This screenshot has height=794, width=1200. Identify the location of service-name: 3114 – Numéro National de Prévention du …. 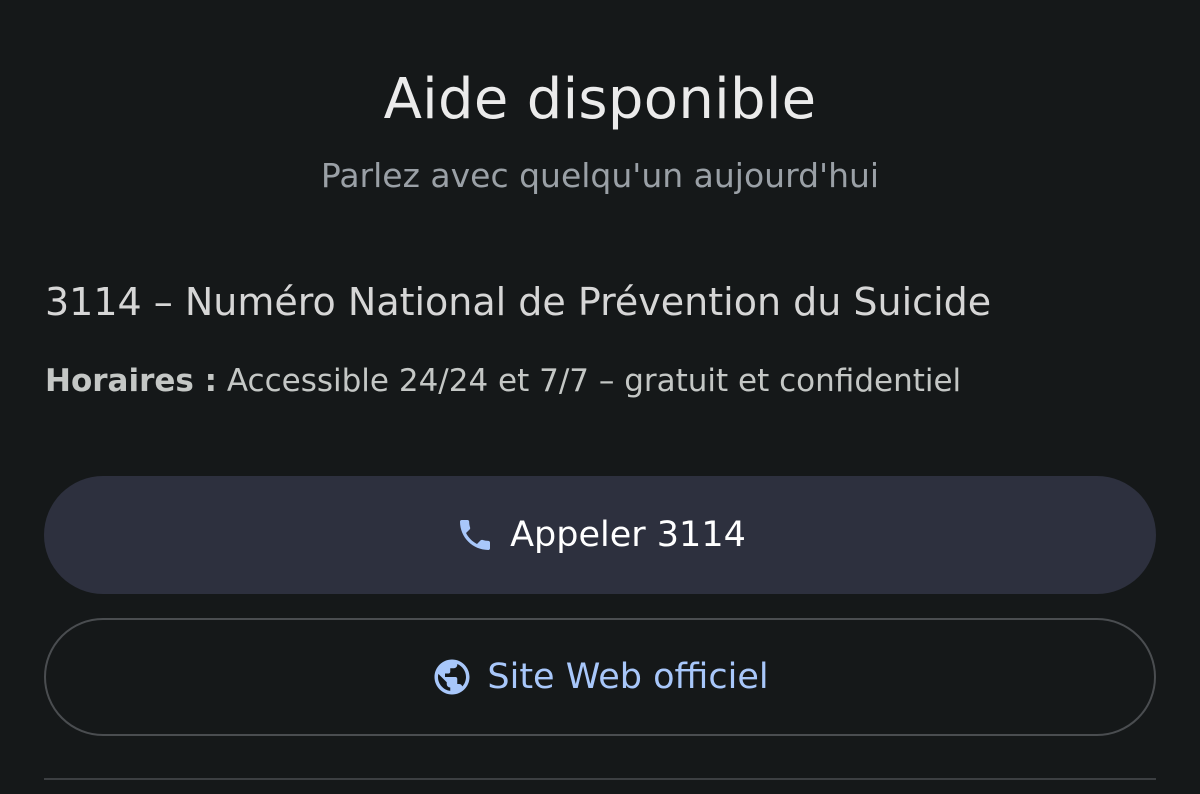
(518, 302).